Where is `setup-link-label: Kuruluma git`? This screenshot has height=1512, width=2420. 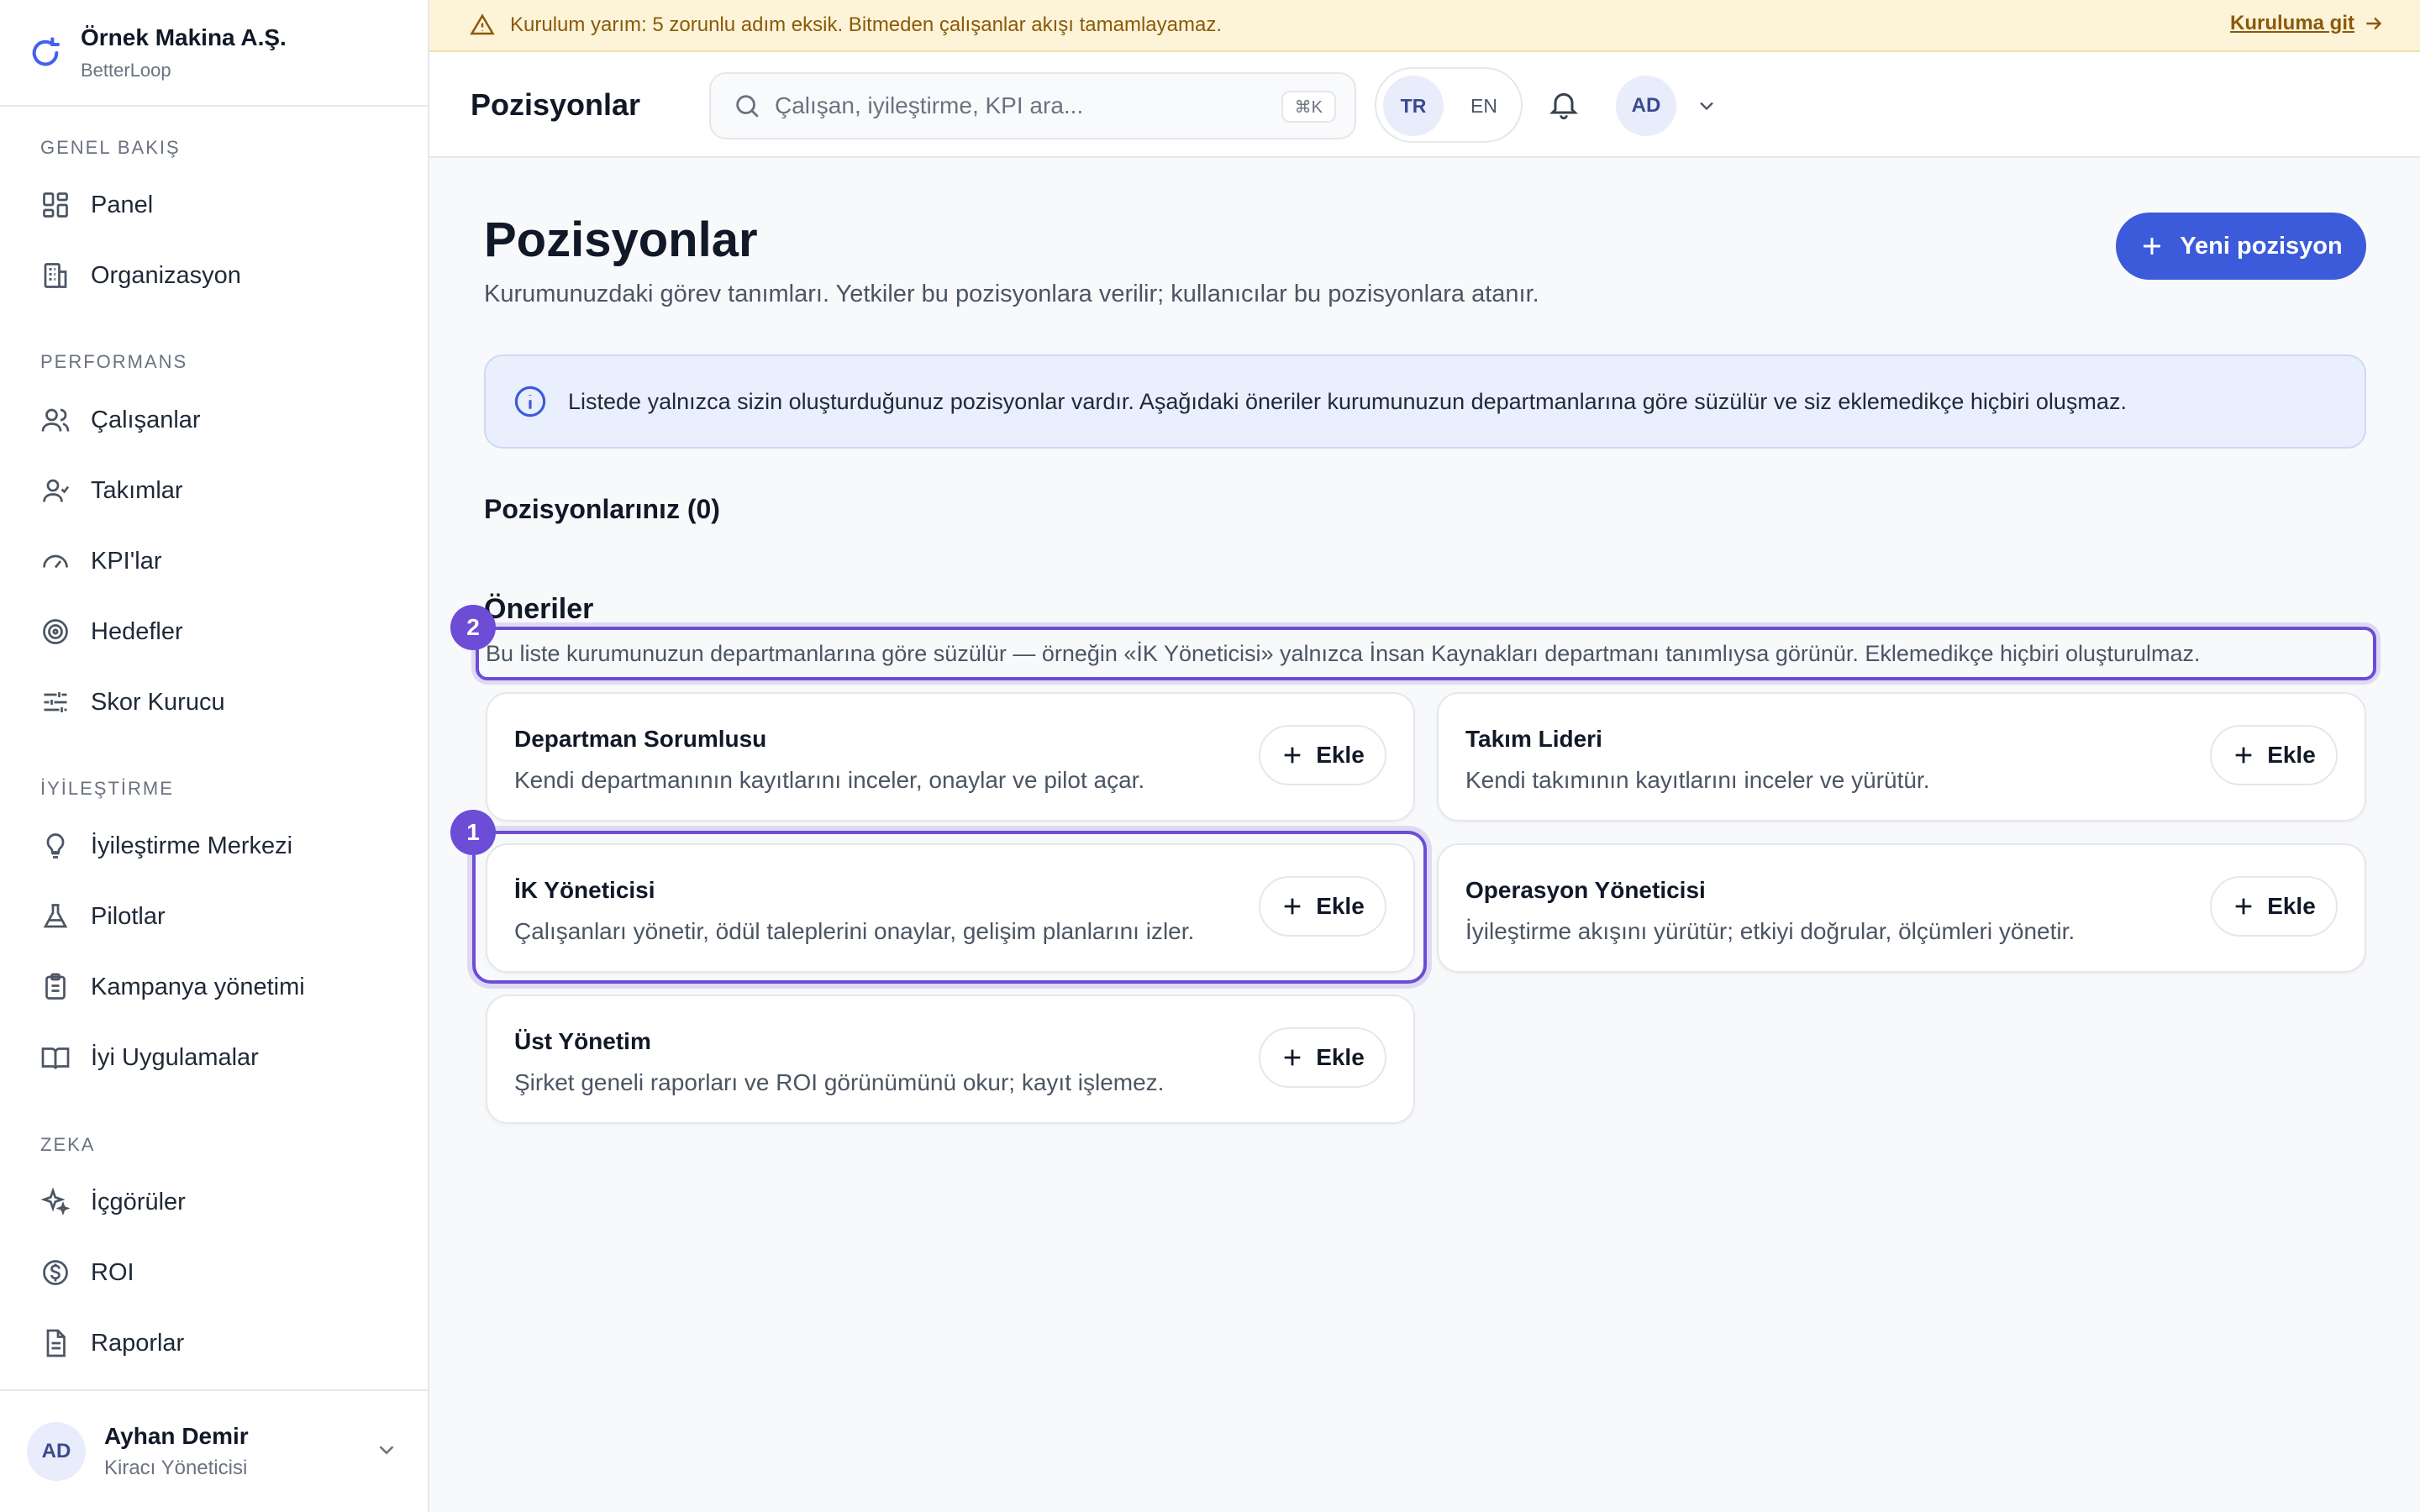
setup-link-label: Kuruluma git is located at coordinates (2292, 23).